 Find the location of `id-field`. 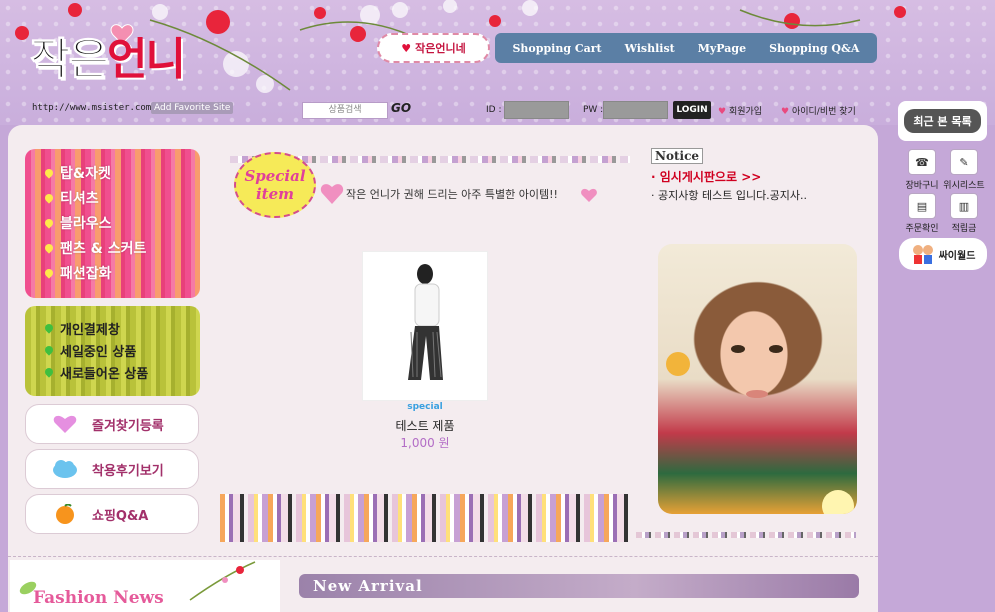

id-field is located at coordinates (536, 110).